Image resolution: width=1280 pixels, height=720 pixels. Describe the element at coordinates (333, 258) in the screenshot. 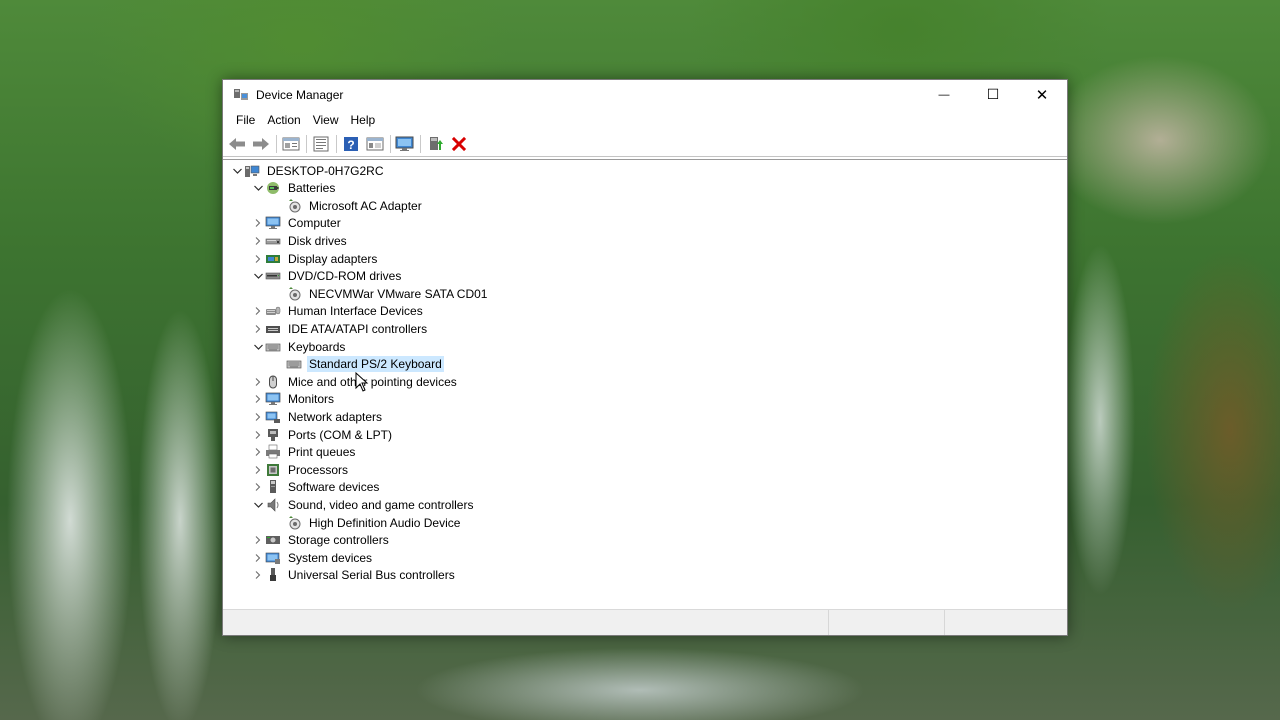

I see `tree-item-label: Display adapters` at that location.